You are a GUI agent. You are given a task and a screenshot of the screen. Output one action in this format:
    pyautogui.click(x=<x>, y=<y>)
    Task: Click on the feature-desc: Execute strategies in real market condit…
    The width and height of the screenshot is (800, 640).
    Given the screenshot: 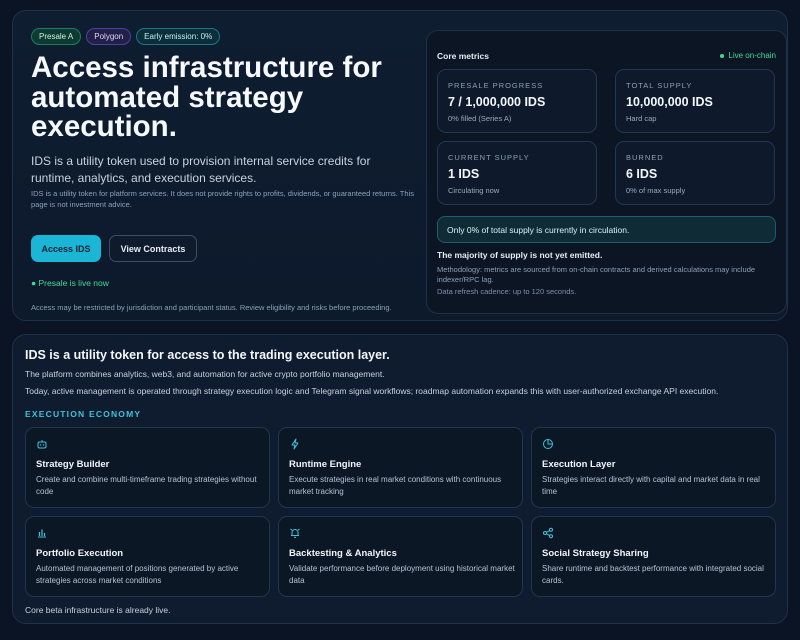 What is the action you would take?
    pyautogui.click(x=395, y=485)
    